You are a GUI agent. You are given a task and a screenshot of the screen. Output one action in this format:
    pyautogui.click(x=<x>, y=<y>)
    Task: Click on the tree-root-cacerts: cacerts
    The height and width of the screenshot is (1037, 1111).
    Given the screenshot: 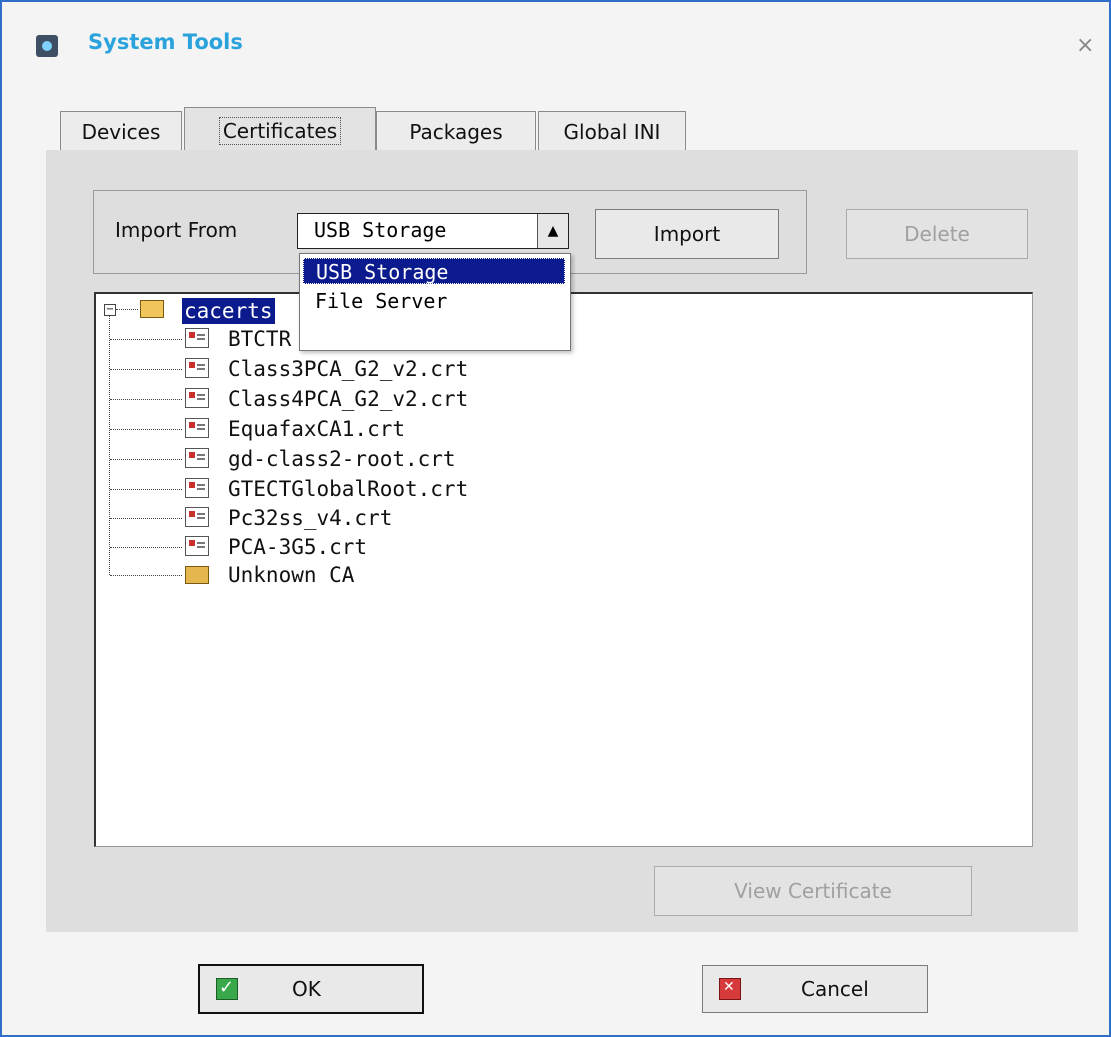 What is the action you would take?
    pyautogui.click(x=228, y=311)
    